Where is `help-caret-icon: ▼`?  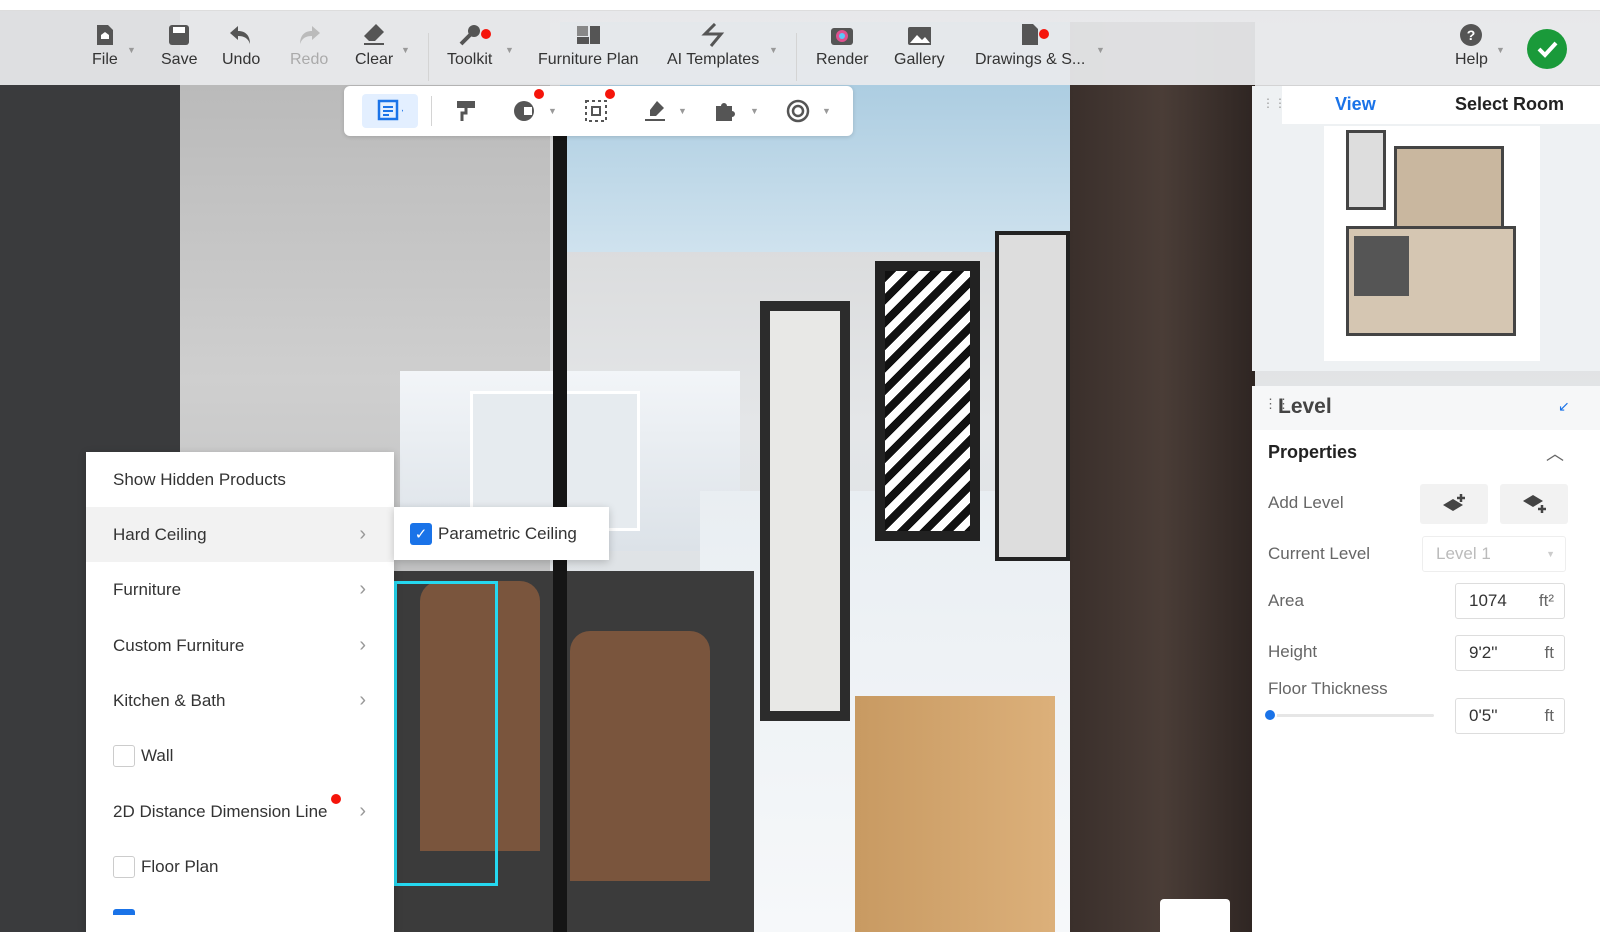
help-caret-icon: ▼ is located at coordinates (1500, 50).